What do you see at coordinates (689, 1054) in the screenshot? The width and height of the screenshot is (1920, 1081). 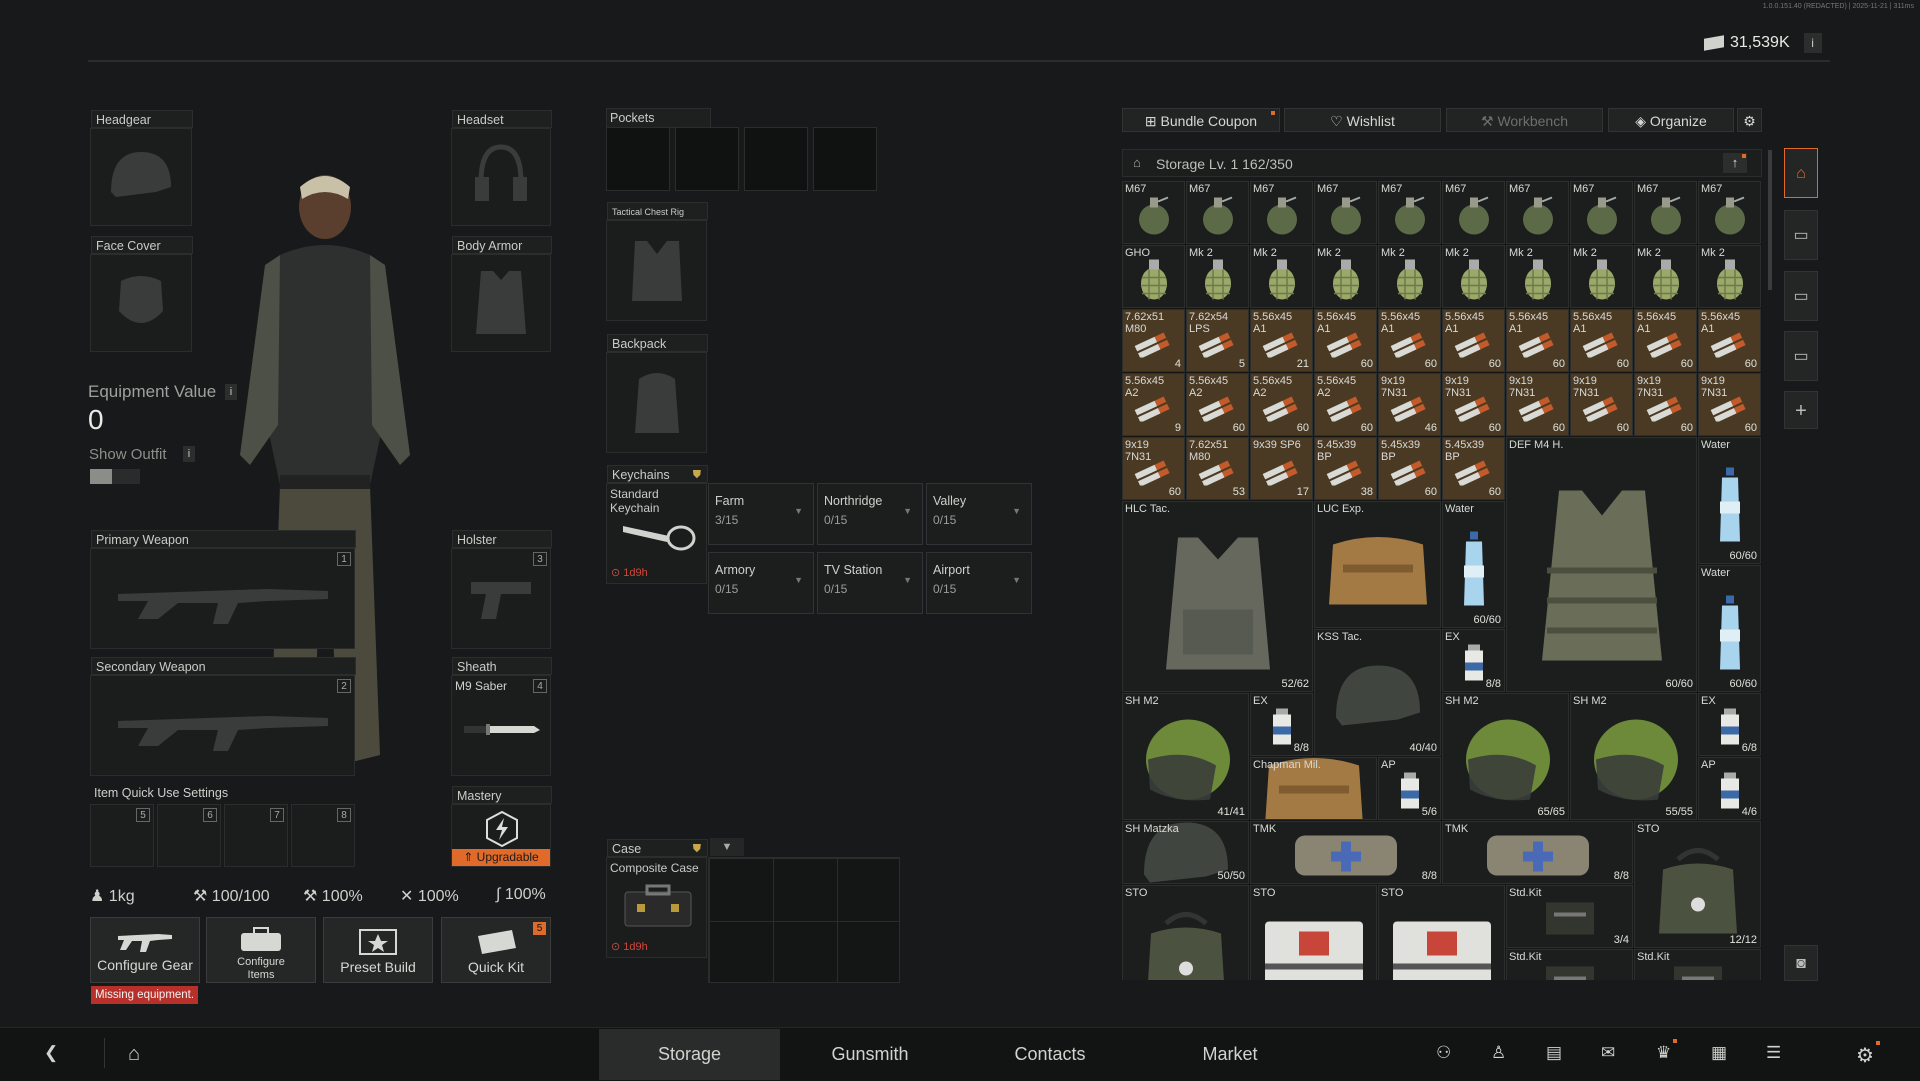 I see `nav-tab-storage: Storage` at bounding box center [689, 1054].